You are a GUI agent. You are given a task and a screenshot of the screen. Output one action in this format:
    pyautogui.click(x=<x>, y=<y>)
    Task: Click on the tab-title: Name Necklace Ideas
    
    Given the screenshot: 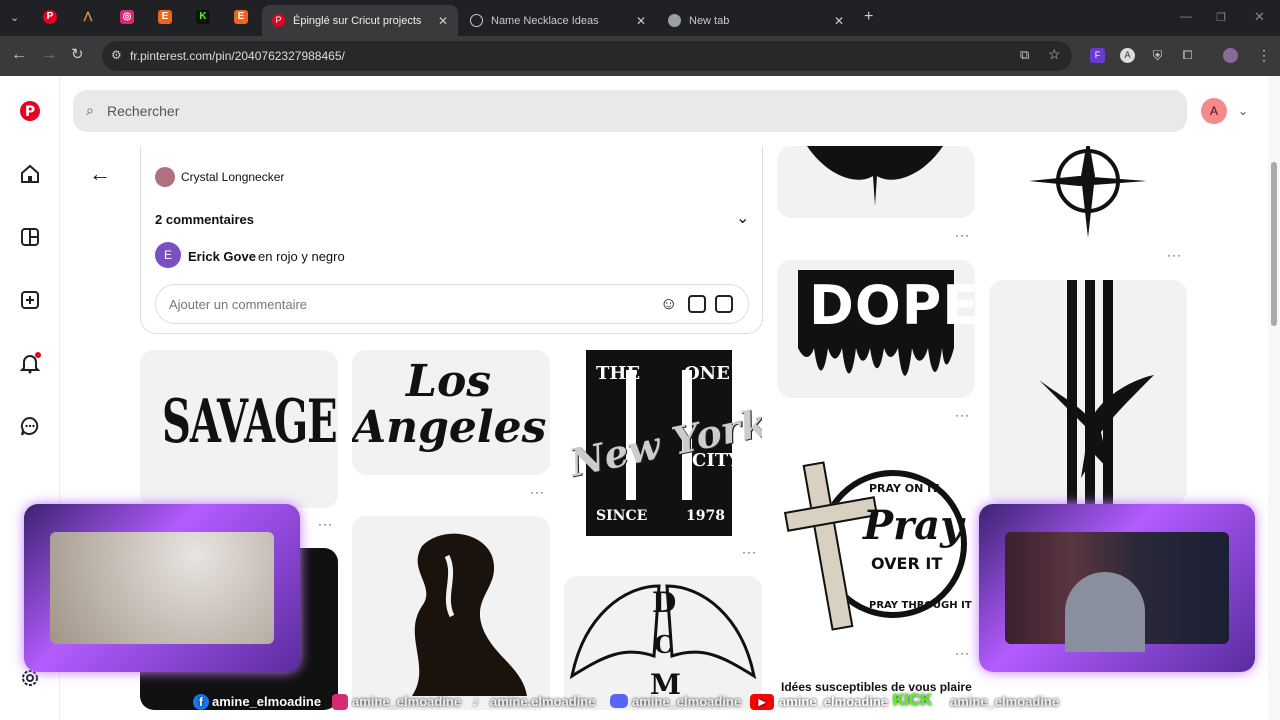 What is the action you would take?
    pyautogui.click(x=545, y=20)
    